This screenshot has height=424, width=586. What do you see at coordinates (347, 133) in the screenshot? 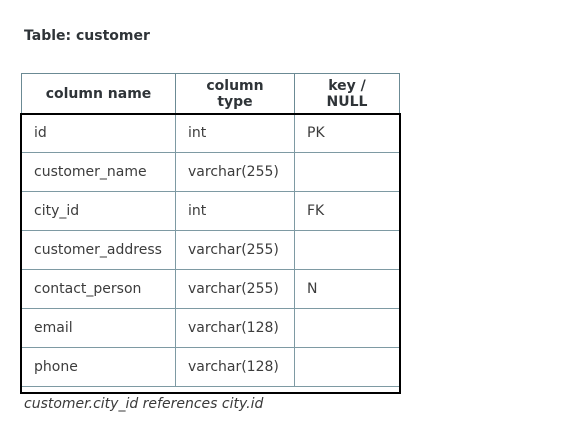
I see `cell-key-null: PK` at bounding box center [347, 133].